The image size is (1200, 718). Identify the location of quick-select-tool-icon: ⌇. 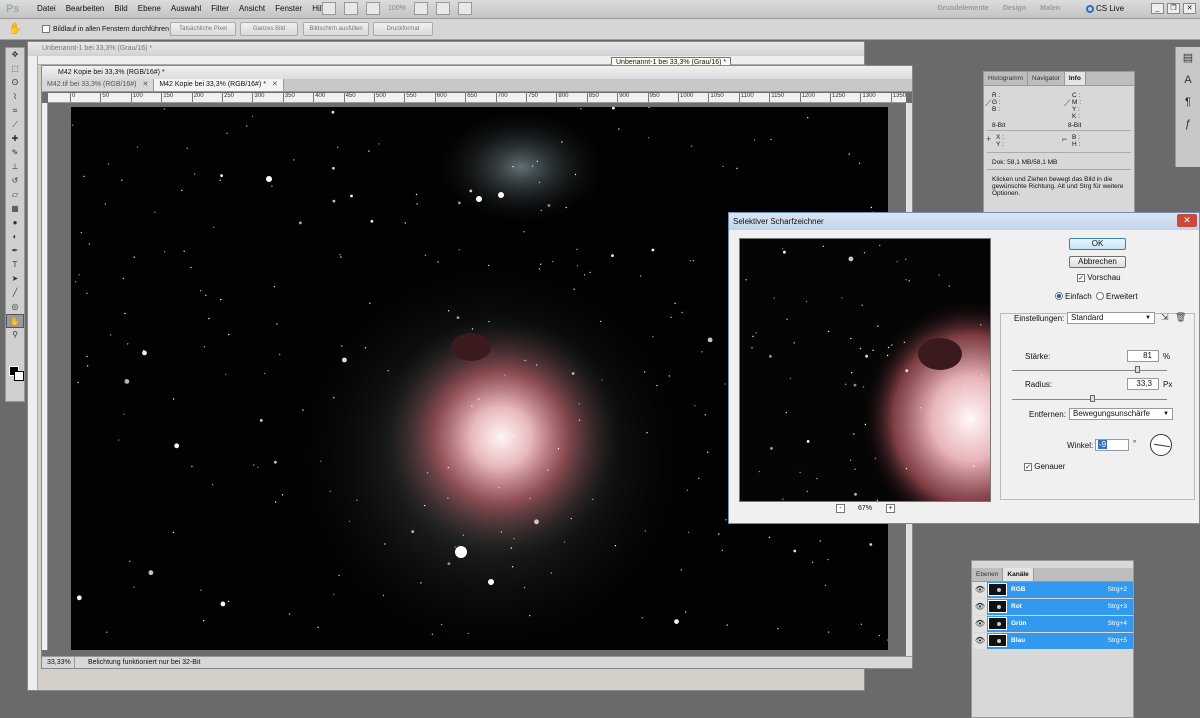
(15, 97).